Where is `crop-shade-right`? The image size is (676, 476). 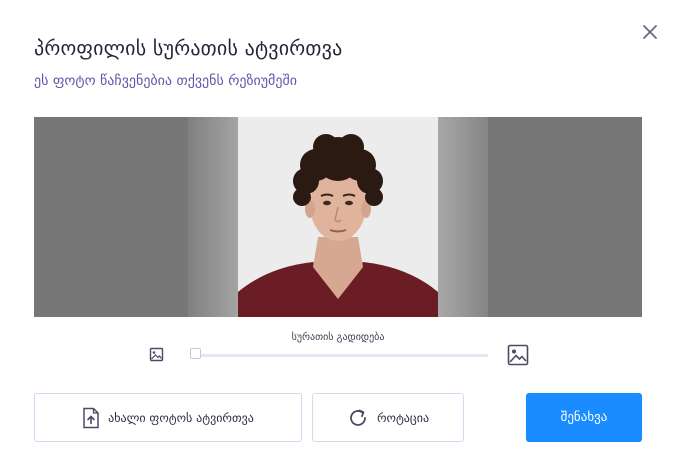
crop-shade-right is located at coordinates (463, 217).